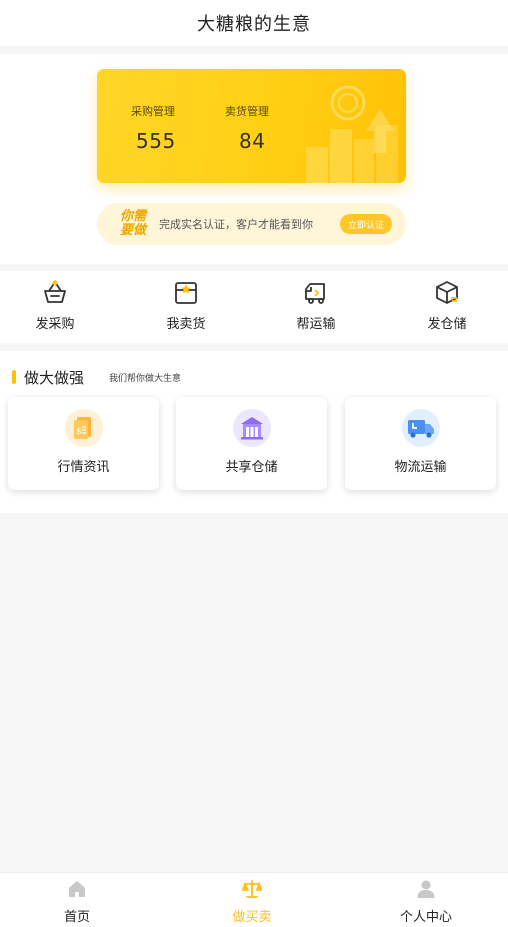 This screenshot has height=927, width=508. Describe the element at coordinates (83, 467) in the screenshot. I see `service-label: 行情资讯` at that location.